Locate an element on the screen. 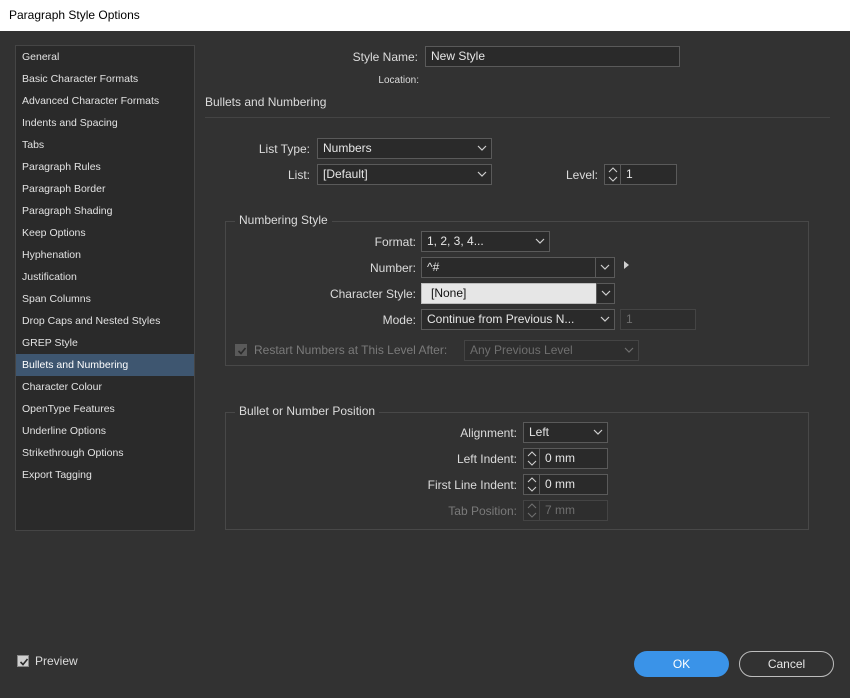  sidebar-item-underline-options: Underline Options is located at coordinates (105, 431).